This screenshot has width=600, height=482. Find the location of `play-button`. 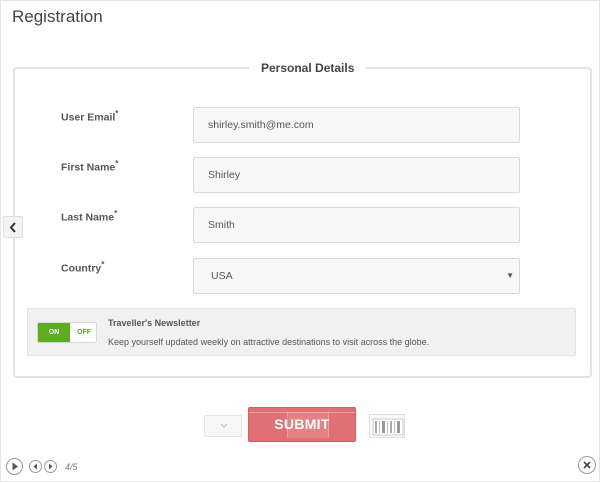

play-button is located at coordinates (14, 466).